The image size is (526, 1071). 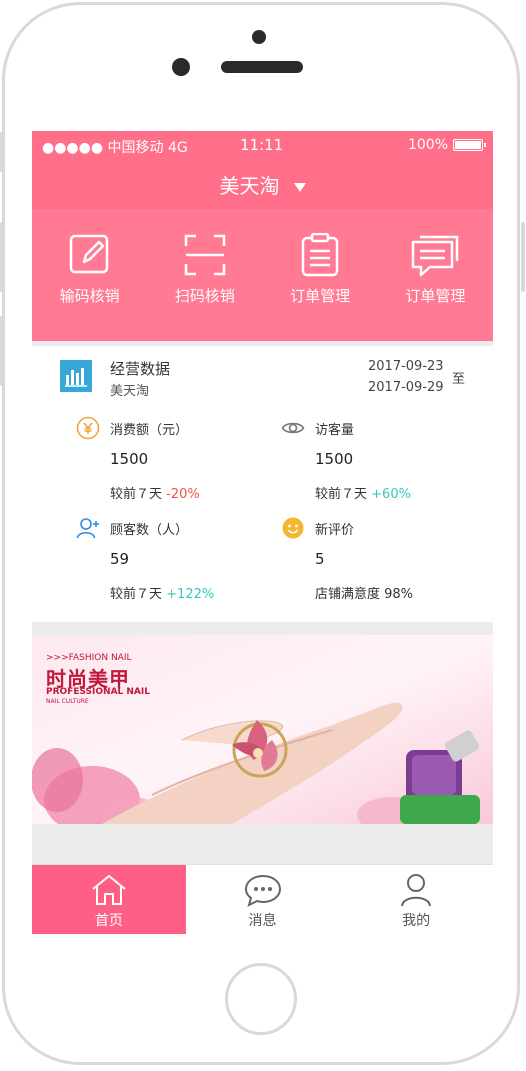 I want to click on banner-tagline: >>>FASHION NAIL, so click(x=89, y=658).